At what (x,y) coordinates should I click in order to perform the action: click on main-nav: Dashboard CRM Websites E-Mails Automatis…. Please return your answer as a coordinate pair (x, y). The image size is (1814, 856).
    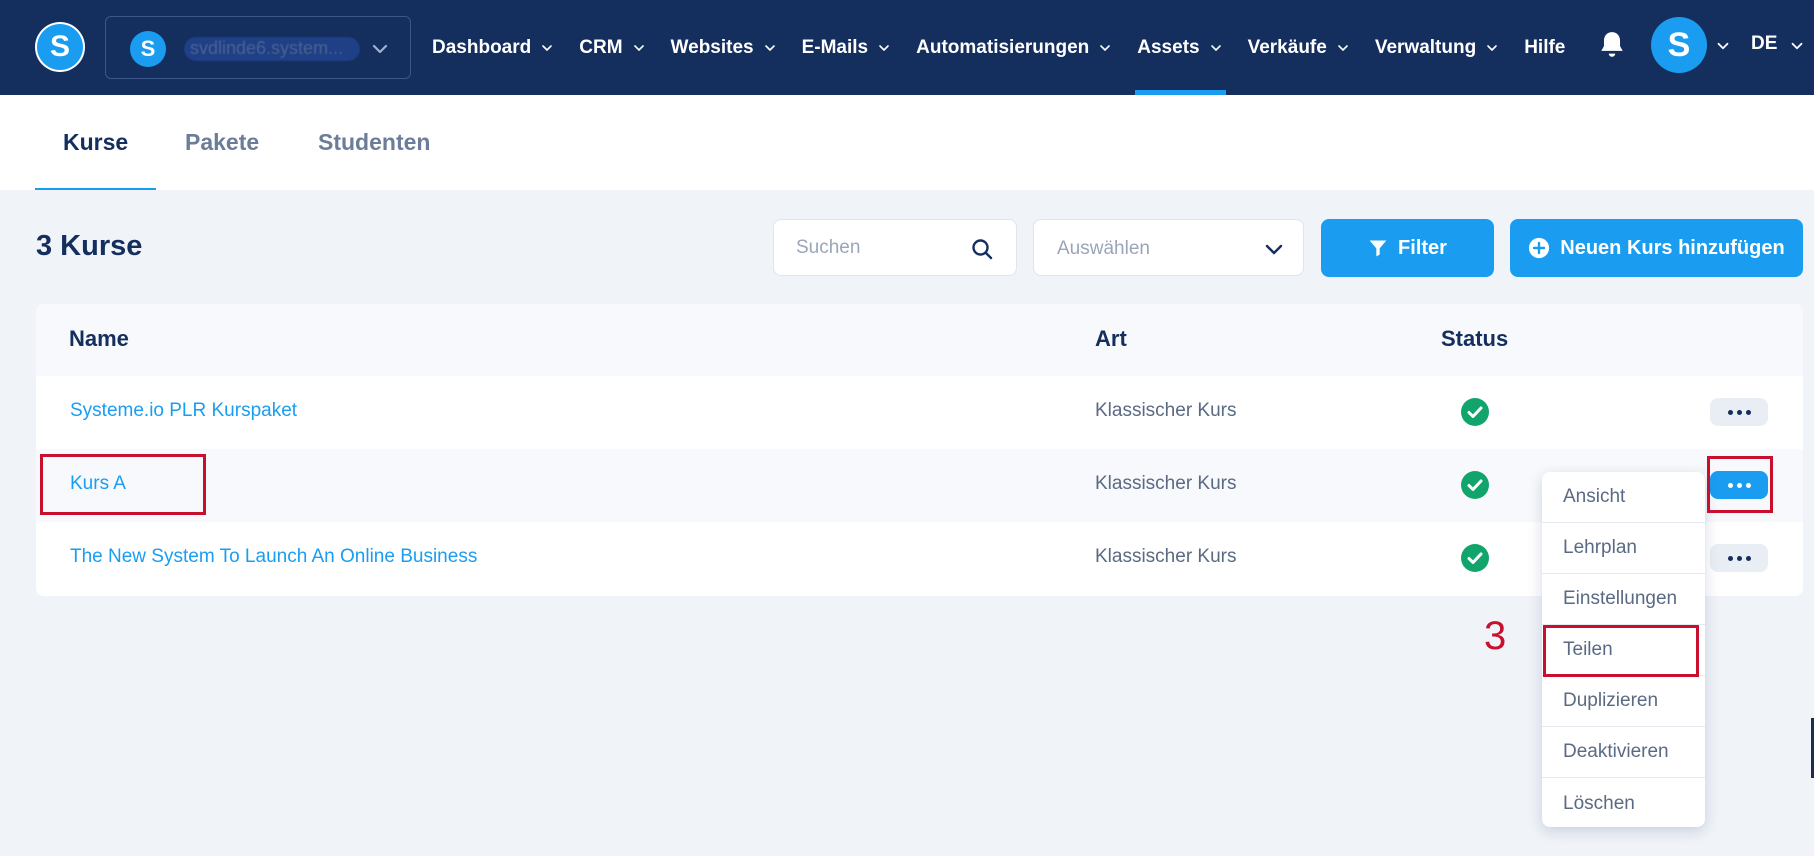
    Looking at the image, I should click on (1010, 47).